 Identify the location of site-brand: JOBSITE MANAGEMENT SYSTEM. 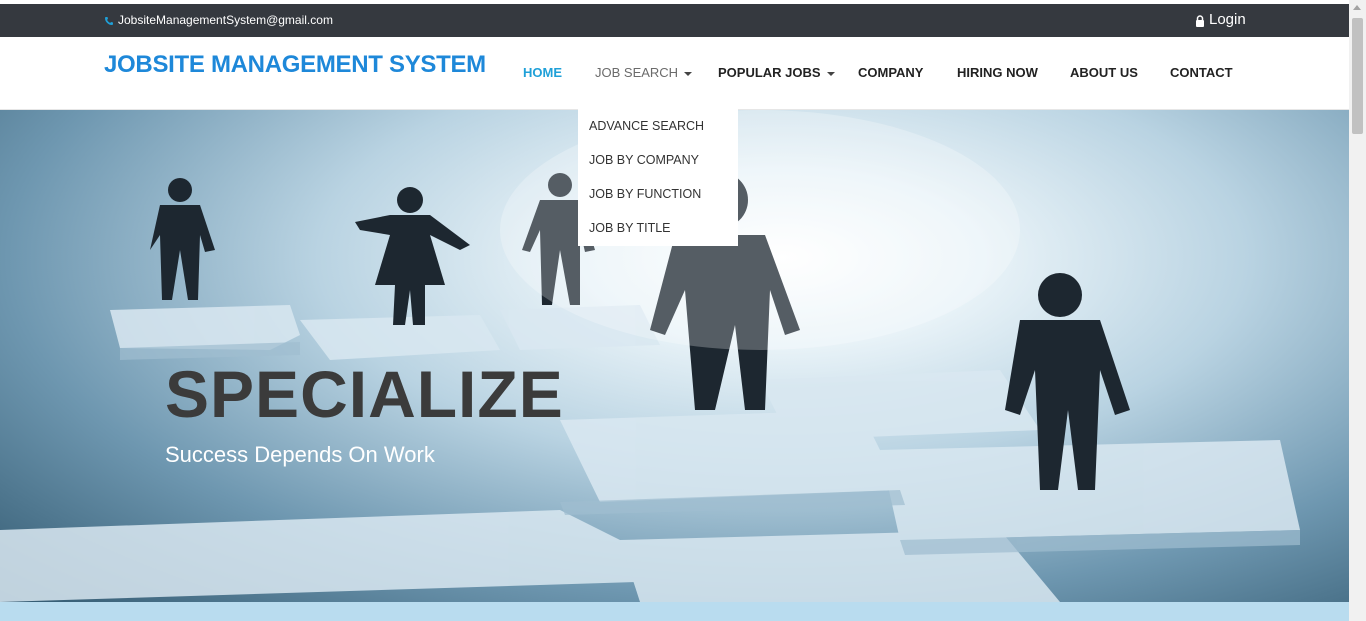
(295, 65).